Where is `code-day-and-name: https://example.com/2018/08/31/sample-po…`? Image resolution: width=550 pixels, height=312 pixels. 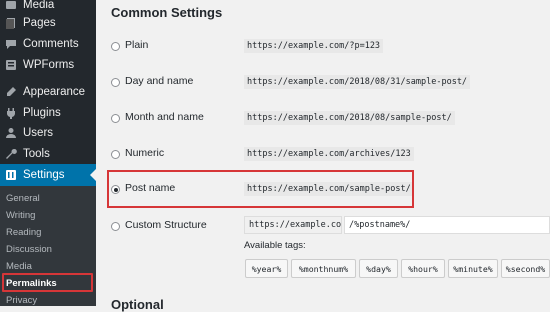 code-day-and-name: https://example.com/2018/08/31/sample-po… is located at coordinates (357, 82).